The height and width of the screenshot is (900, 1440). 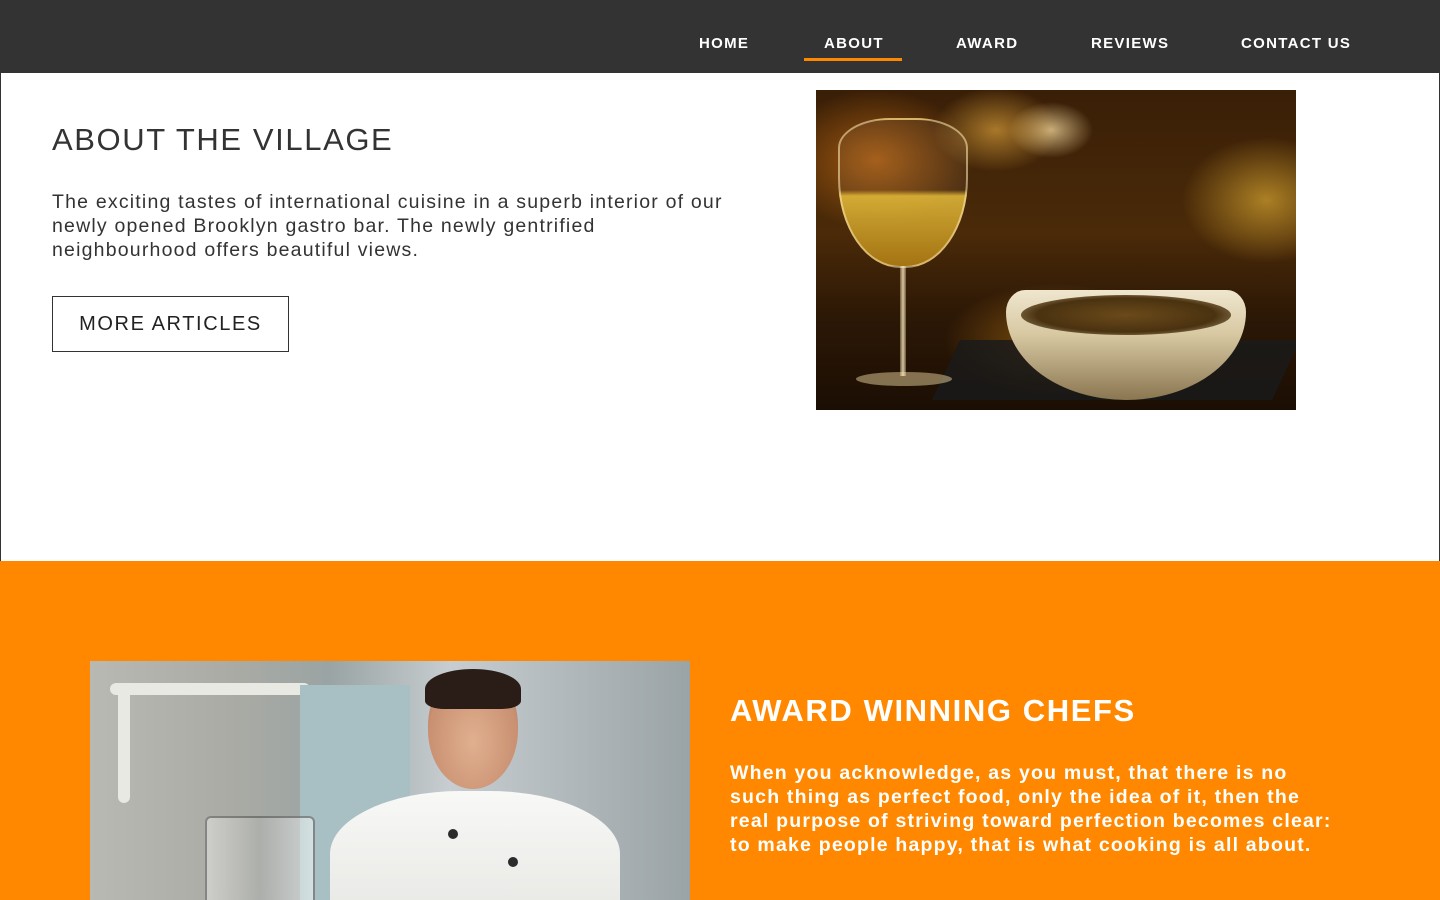 What do you see at coordinates (1130, 44) in the screenshot?
I see `nav-item-reviews: REVIEWS` at bounding box center [1130, 44].